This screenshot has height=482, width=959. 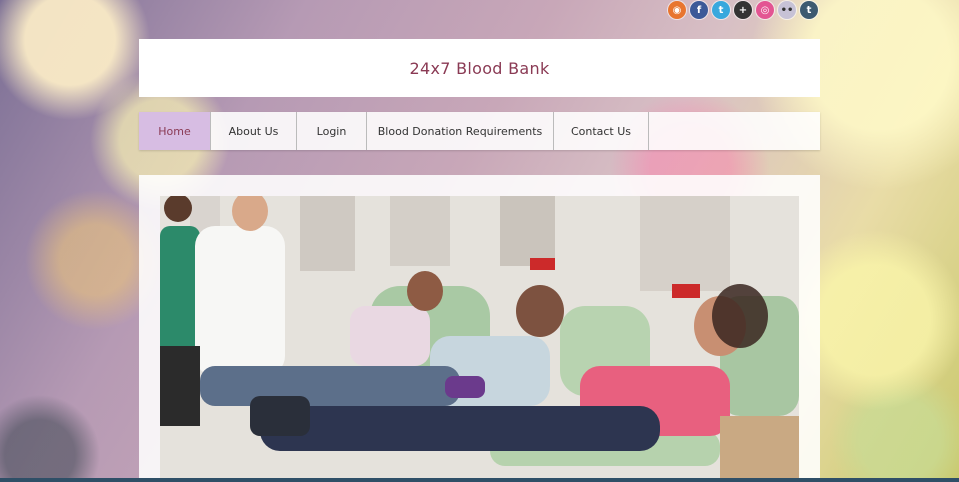 I want to click on flickr-icon: ••, so click(x=787, y=10).